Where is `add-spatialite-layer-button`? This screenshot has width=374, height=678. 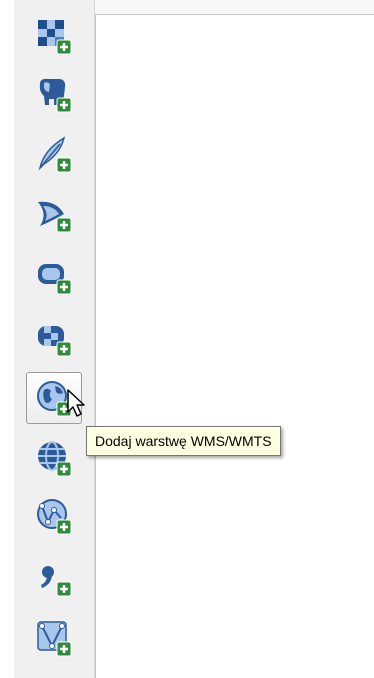 add-spatialite-layer-button is located at coordinates (54, 154).